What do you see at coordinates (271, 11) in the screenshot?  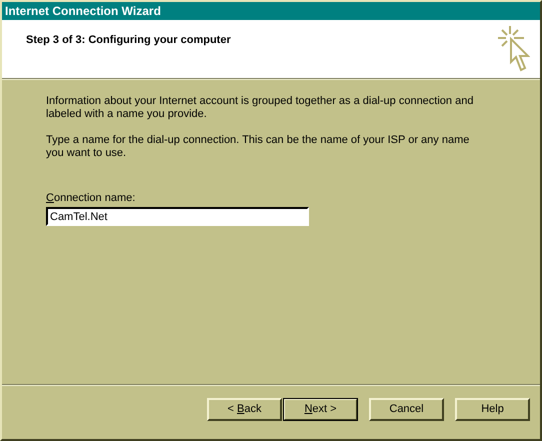 I see `window-title: Internet Connection Wizard` at bounding box center [271, 11].